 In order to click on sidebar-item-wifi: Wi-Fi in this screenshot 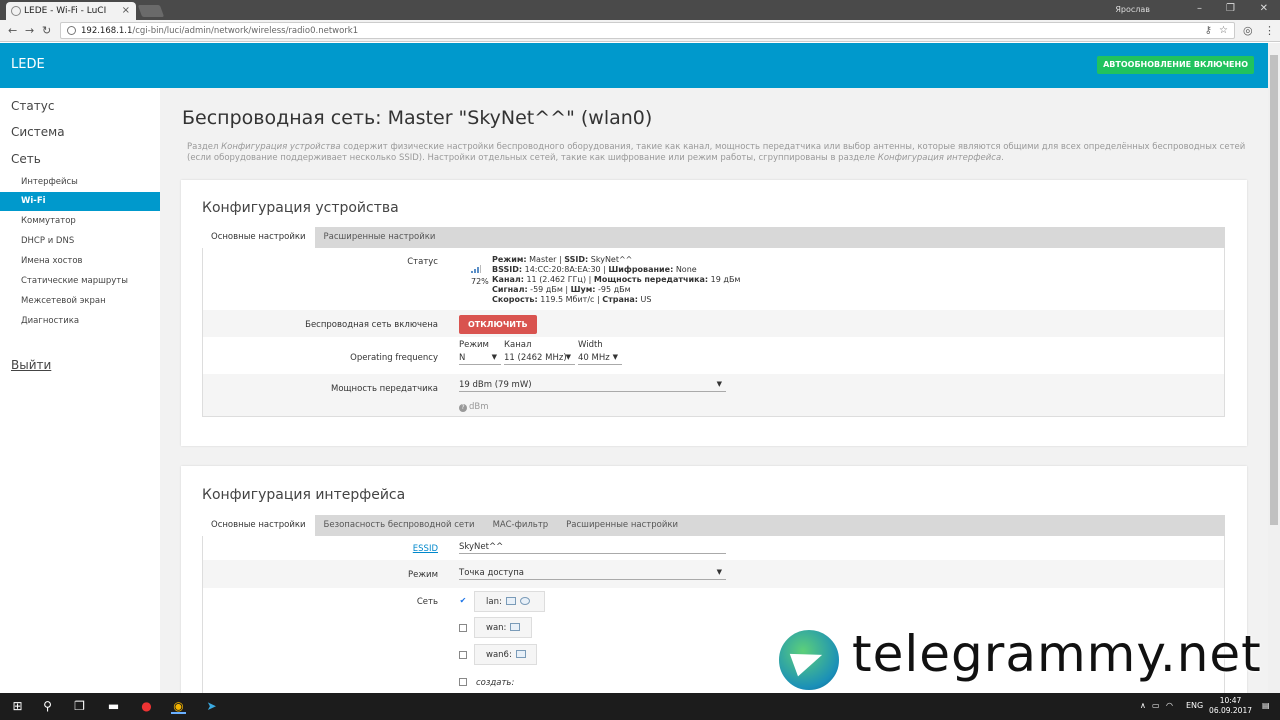, I will do `click(80, 201)`.